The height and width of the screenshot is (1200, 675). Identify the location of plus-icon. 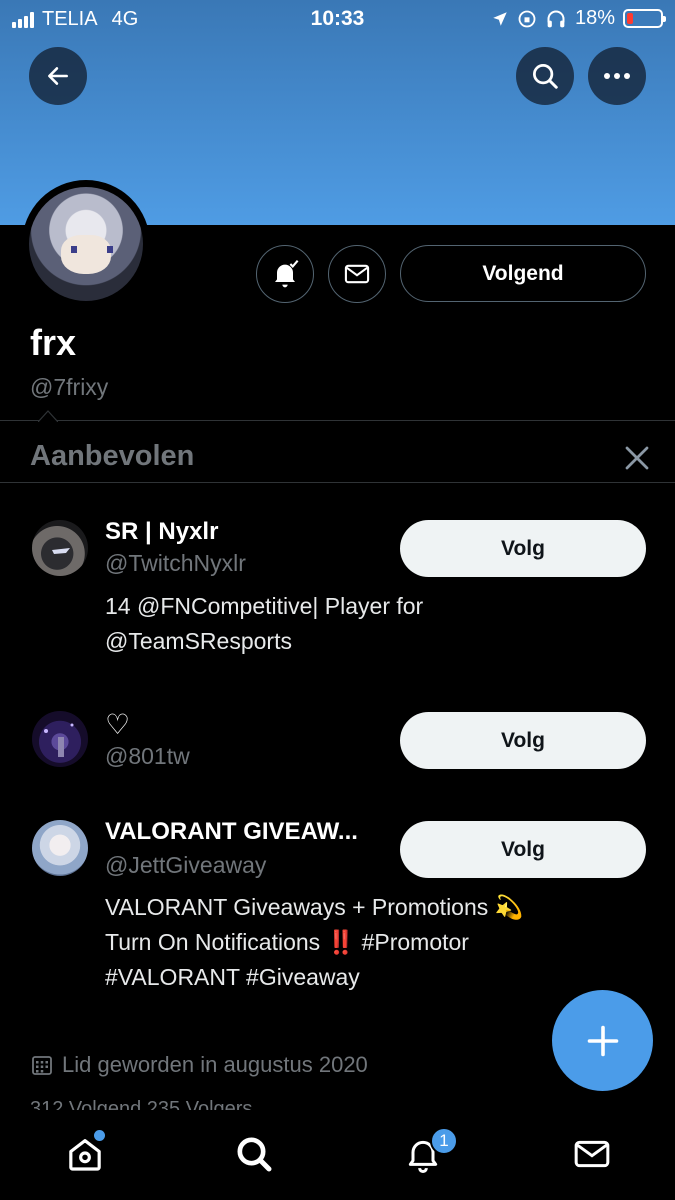
(602, 1040).